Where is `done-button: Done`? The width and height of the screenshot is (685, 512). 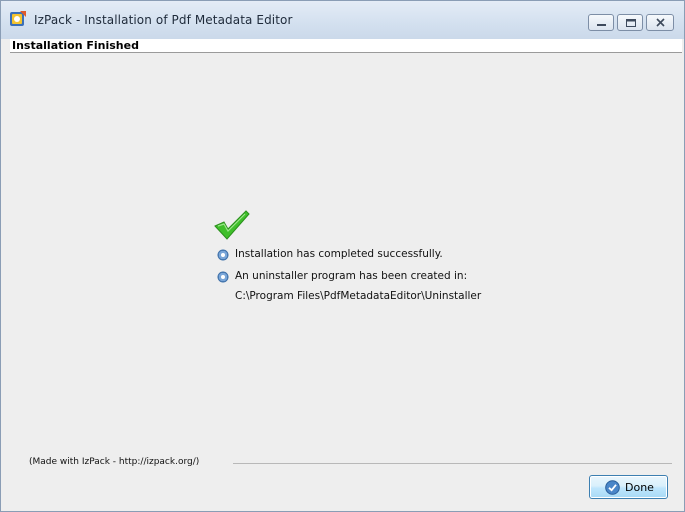 done-button: Done is located at coordinates (628, 487).